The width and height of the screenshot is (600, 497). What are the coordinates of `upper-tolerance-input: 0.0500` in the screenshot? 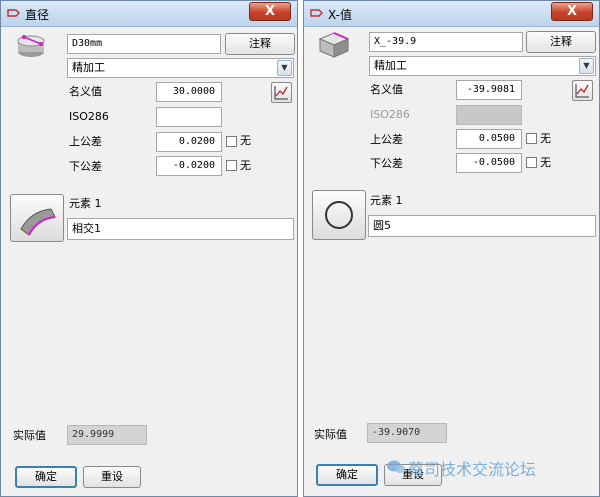 It's located at (489, 139).